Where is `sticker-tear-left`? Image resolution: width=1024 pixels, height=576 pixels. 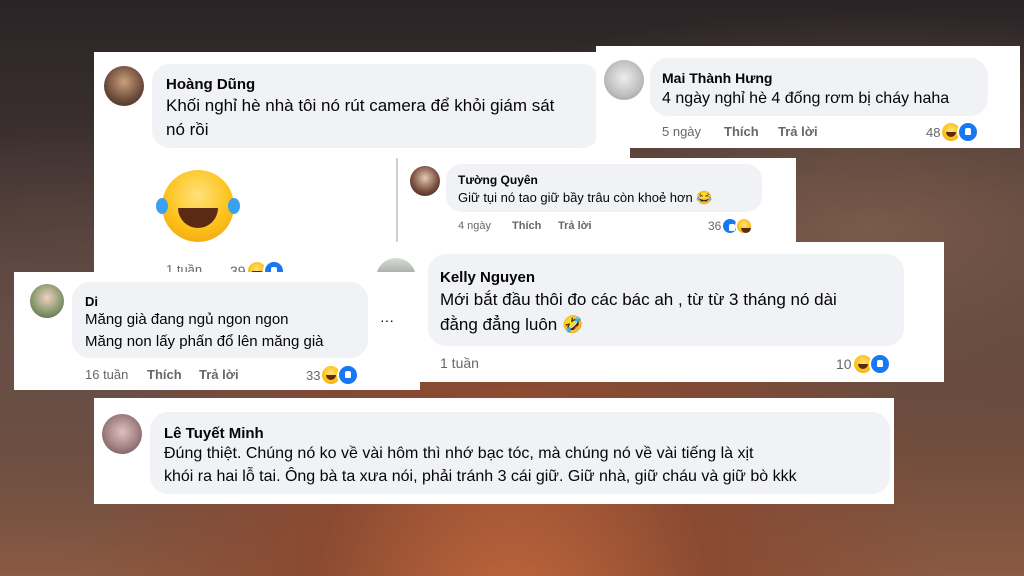 sticker-tear-left is located at coordinates (162, 206).